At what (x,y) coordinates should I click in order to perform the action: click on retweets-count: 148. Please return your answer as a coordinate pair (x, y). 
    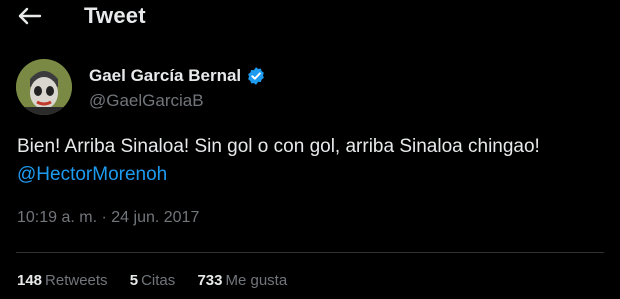
    Looking at the image, I should click on (30, 280).